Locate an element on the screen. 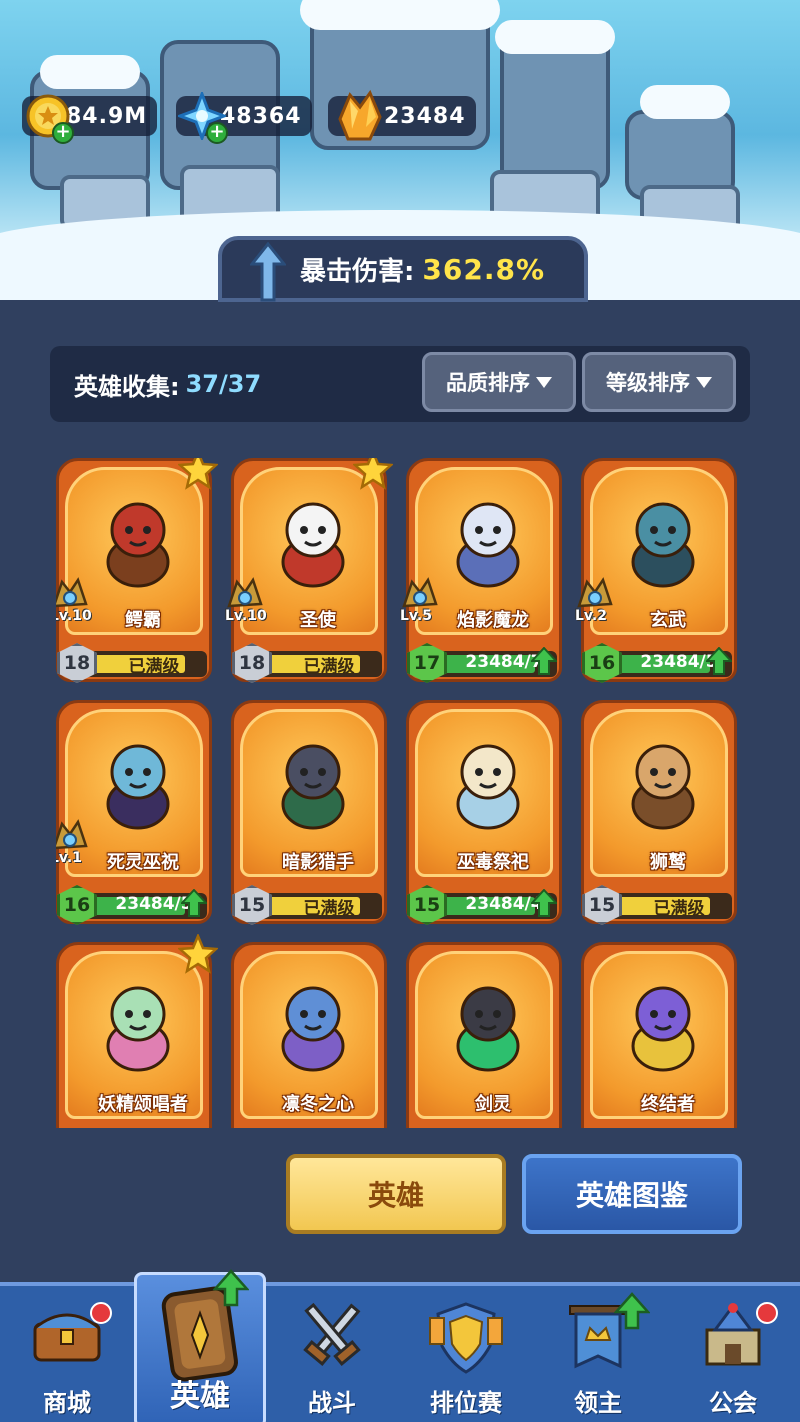 The width and height of the screenshot is (800, 1422). gold-coin-icon: + is located at coordinates (48, 117).